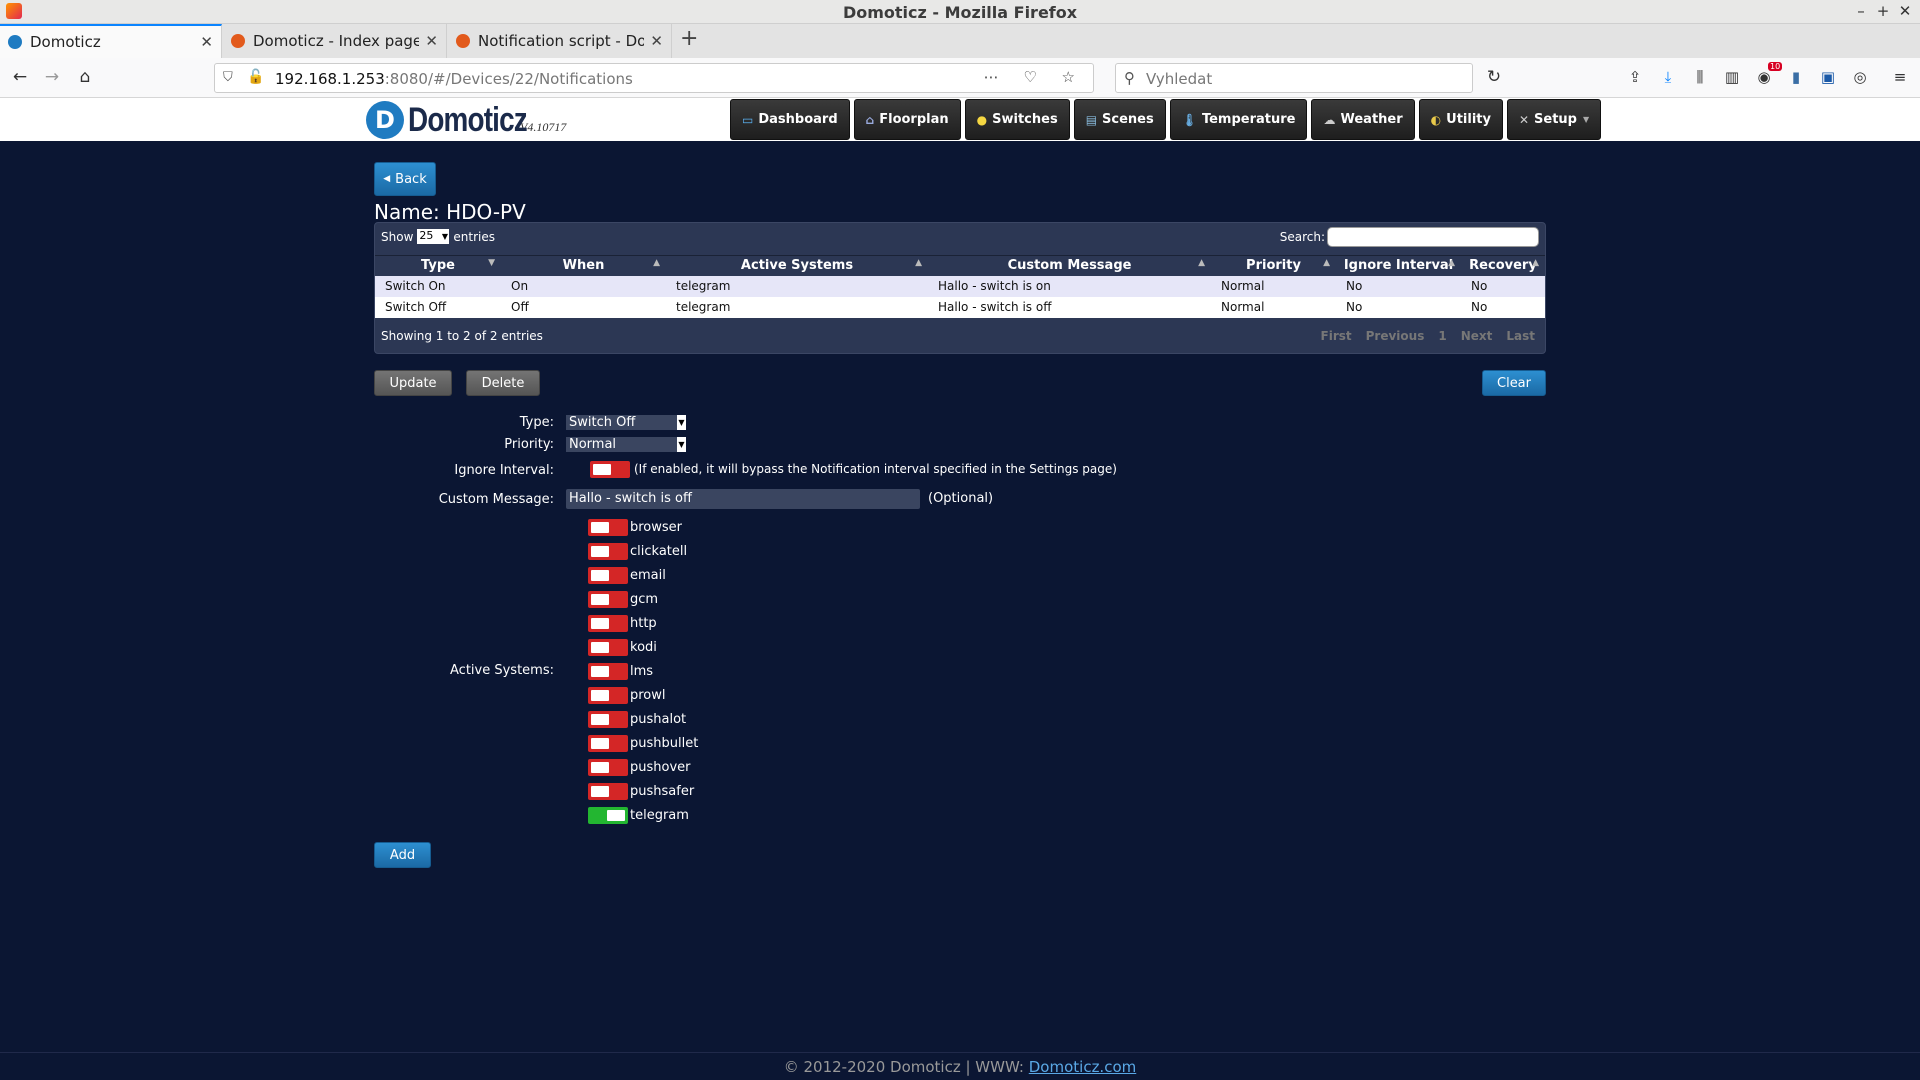 The image size is (1920, 1080). I want to click on system-toggle-kodi, so click(608, 647).